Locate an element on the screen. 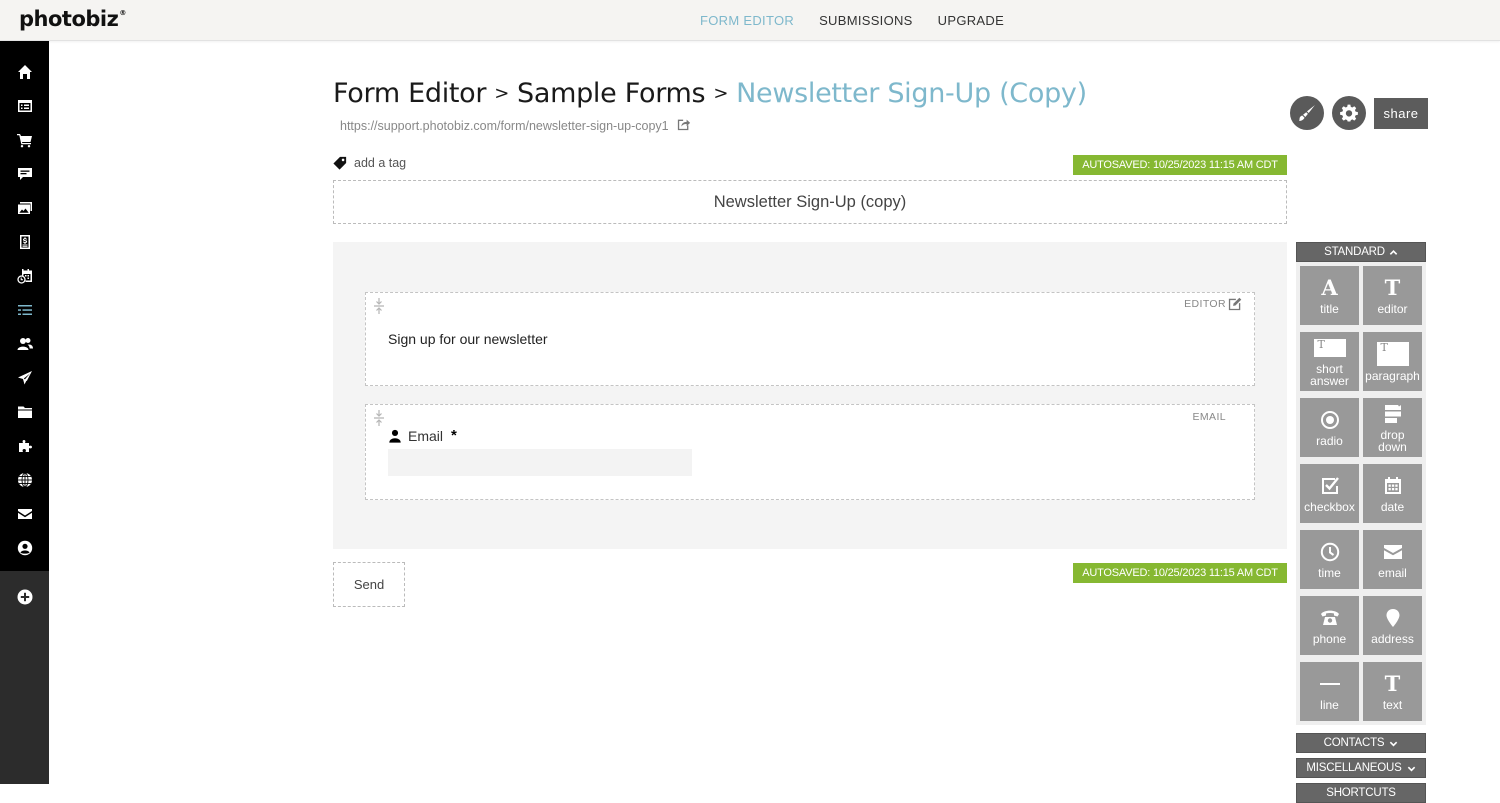 This screenshot has width=1500, height=803. palette-item-phone: phone is located at coordinates (1329, 625).